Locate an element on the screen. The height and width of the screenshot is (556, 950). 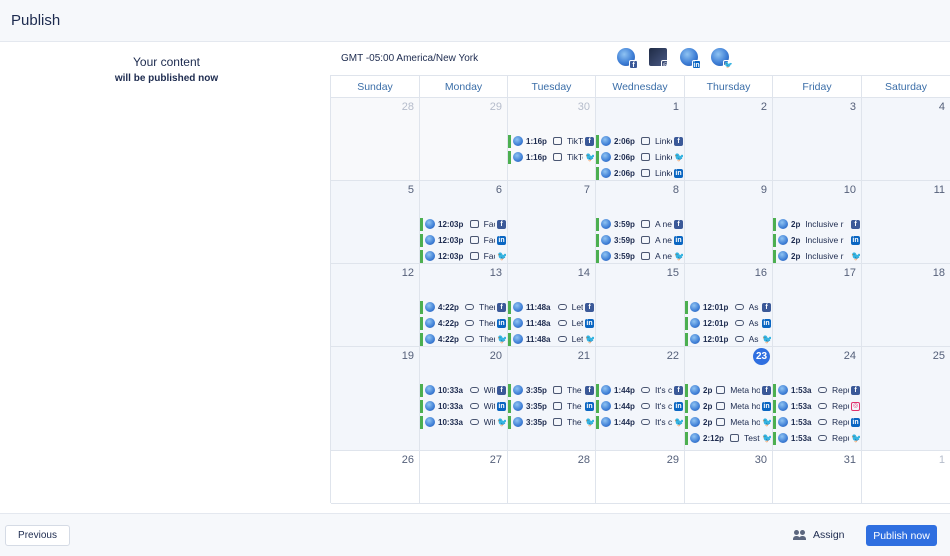
calendar-day-cell: 12 is located at coordinates (375, 305).